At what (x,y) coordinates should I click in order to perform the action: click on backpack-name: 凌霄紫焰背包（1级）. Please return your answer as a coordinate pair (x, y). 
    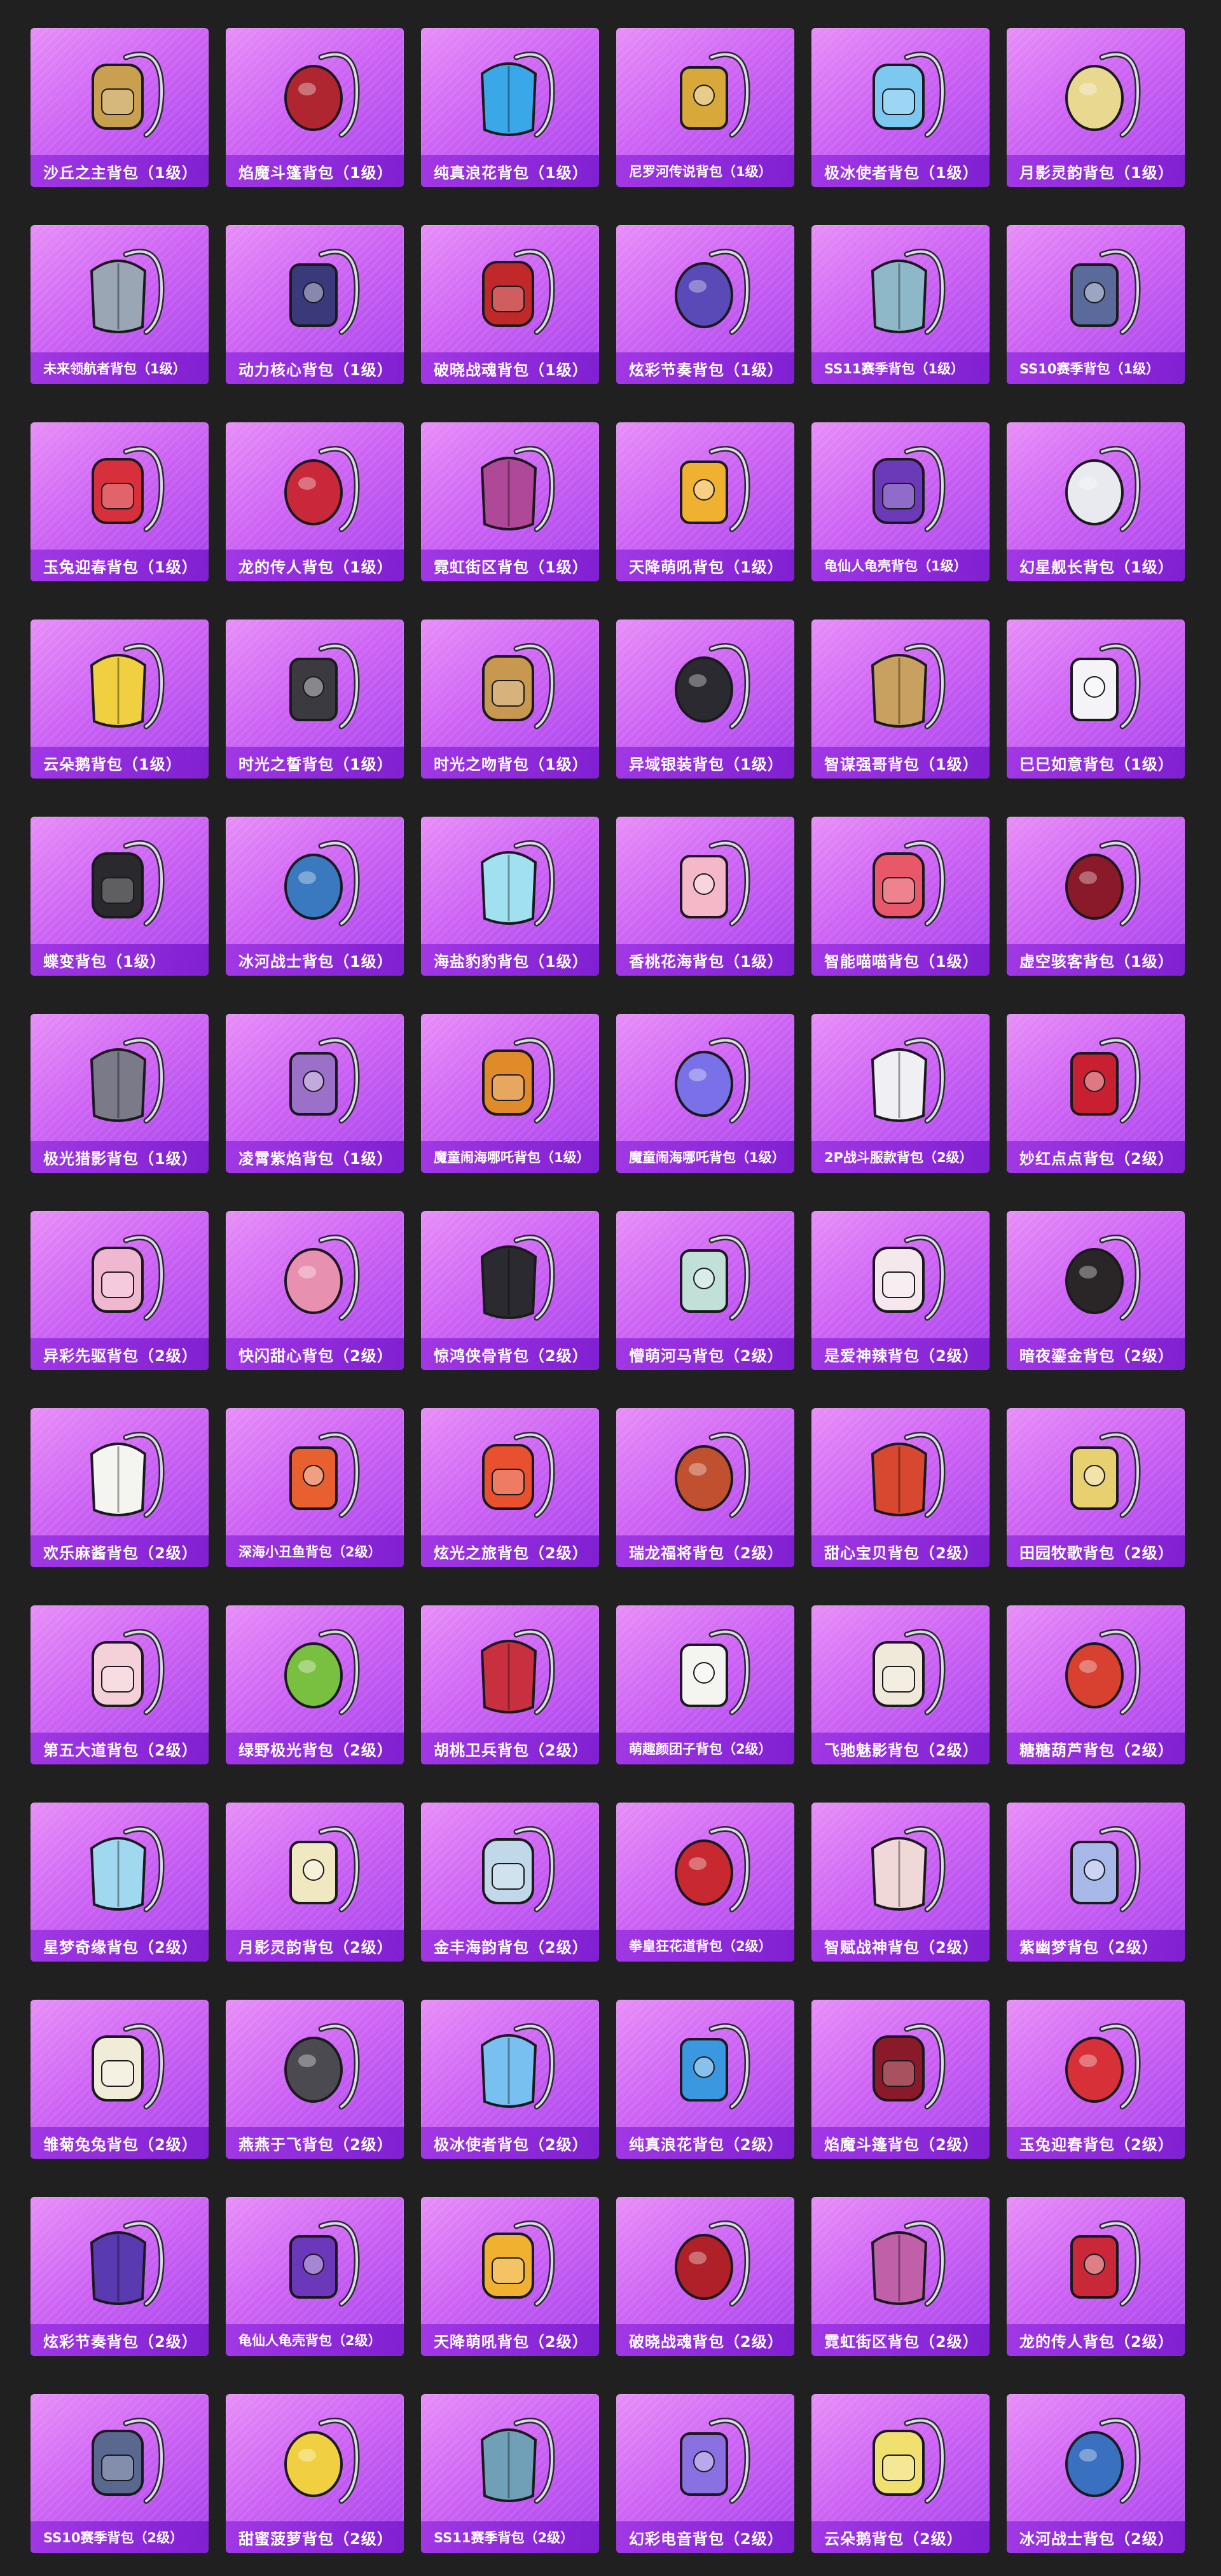
    Looking at the image, I should click on (315, 1158).